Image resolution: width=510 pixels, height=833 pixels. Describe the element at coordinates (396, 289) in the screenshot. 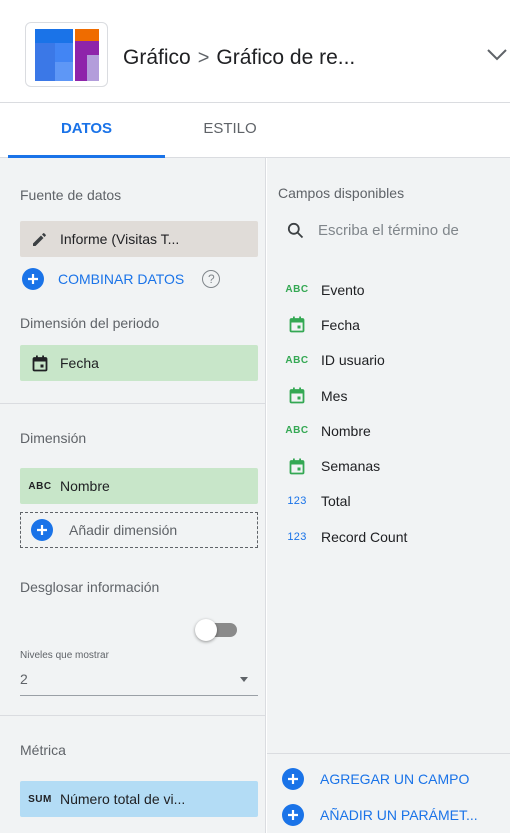

I see `field-item-evento: ABC Evento` at that location.